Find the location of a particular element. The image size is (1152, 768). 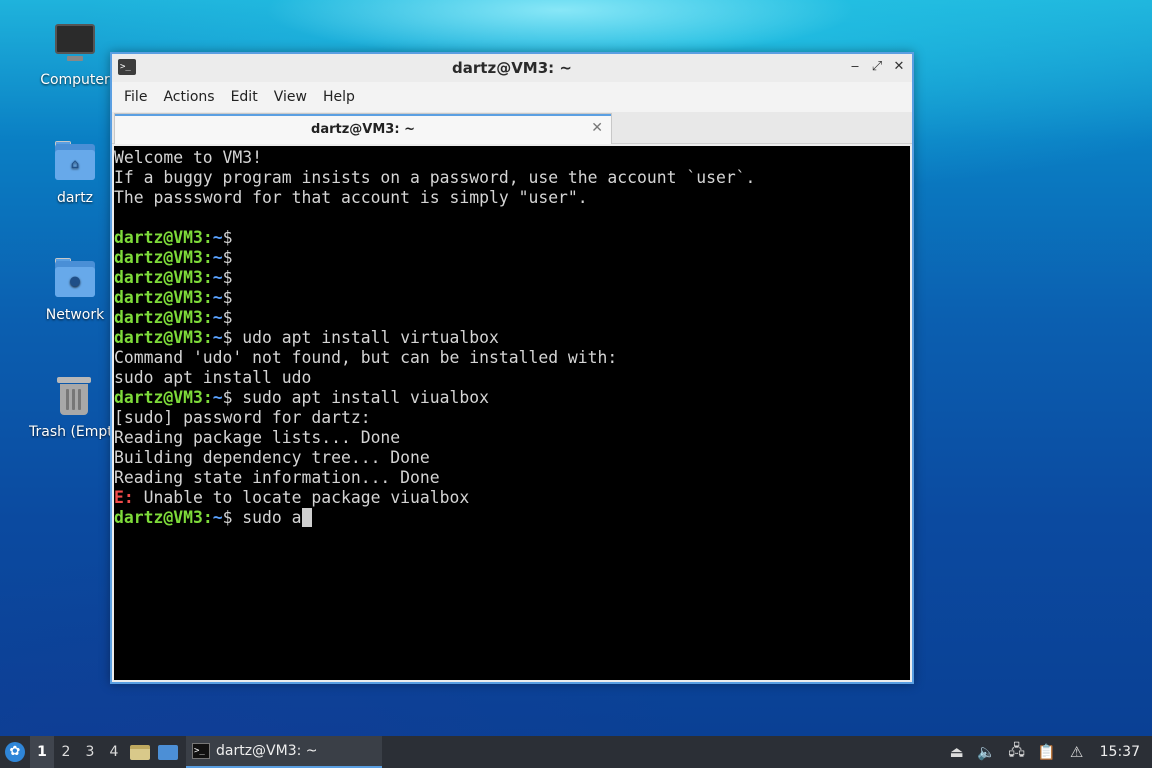

workspace-4: 4 is located at coordinates (114, 752).